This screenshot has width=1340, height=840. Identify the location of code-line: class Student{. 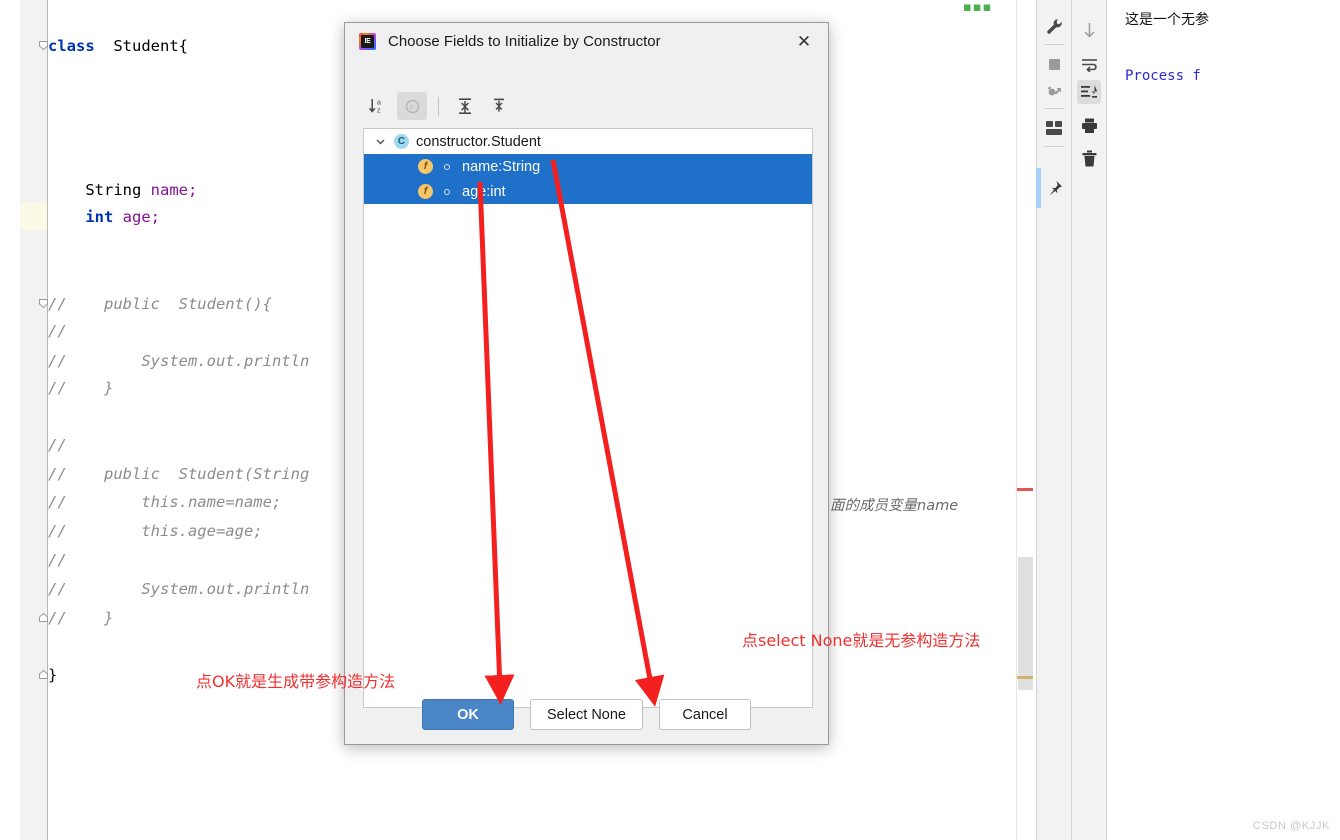
(118, 46).